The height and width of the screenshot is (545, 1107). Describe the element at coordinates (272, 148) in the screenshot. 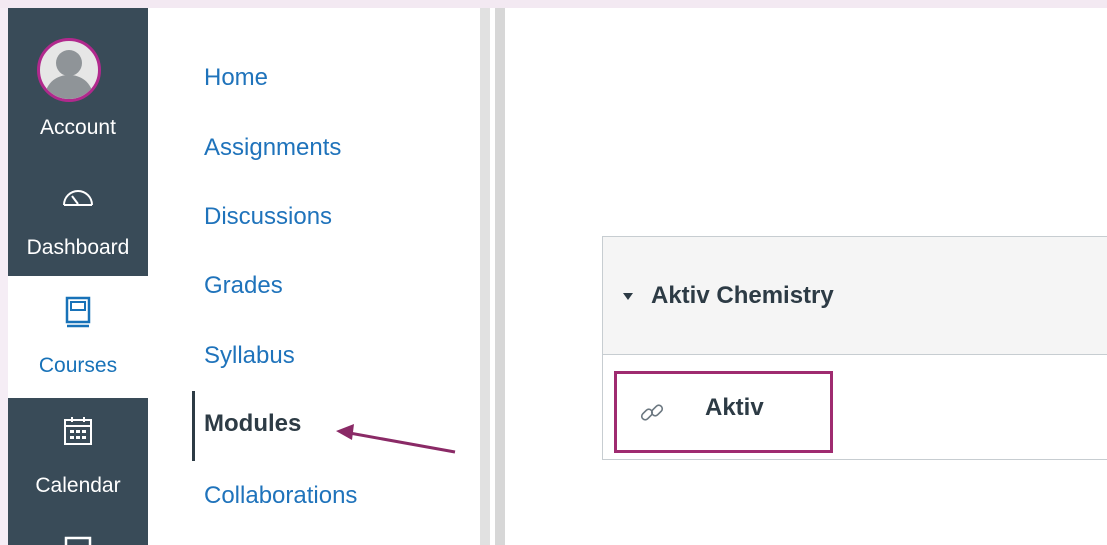

I see `course-nav-assignments: Assignments` at that location.